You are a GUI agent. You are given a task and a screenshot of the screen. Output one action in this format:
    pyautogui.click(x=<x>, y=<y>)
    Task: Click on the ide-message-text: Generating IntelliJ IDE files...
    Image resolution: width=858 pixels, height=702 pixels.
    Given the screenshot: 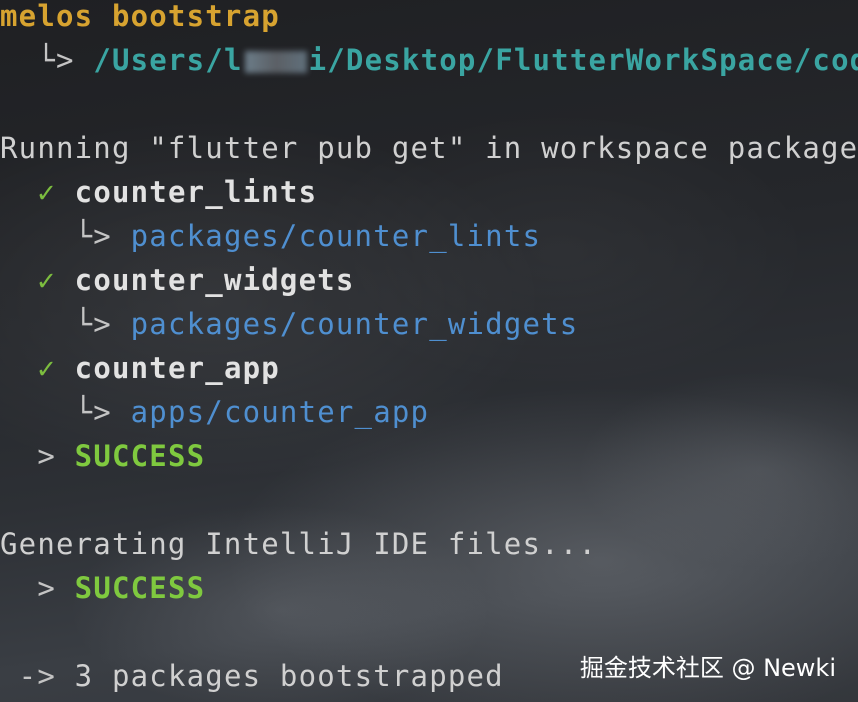 What is the action you would take?
    pyautogui.click(x=299, y=544)
    